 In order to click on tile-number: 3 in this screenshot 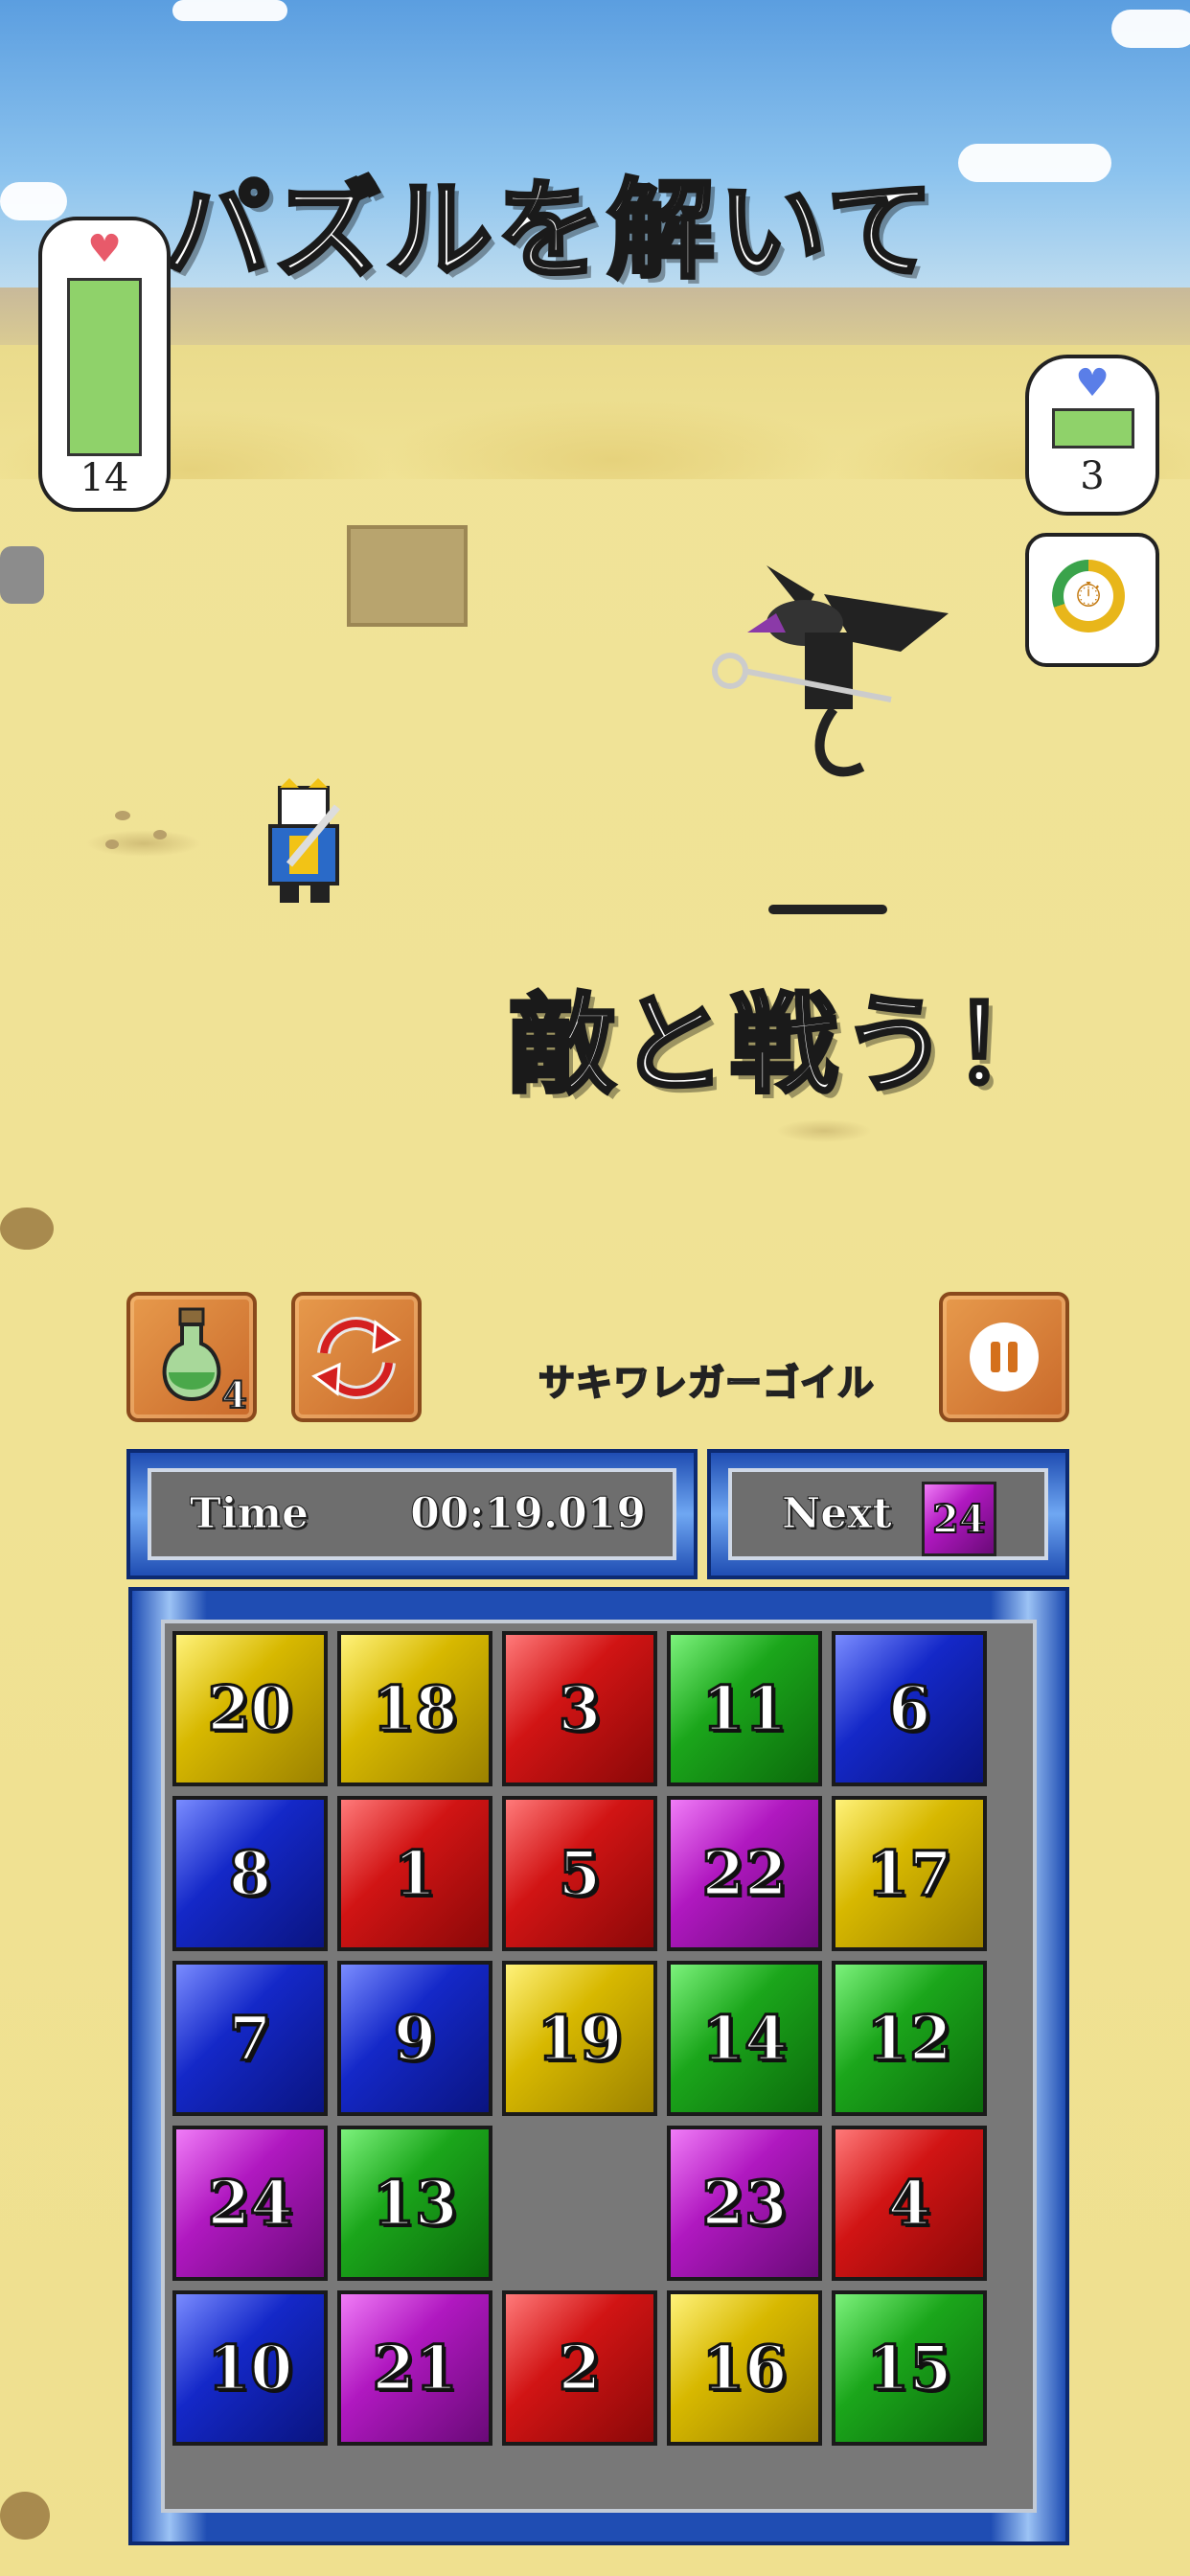, I will do `click(580, 1708)`.